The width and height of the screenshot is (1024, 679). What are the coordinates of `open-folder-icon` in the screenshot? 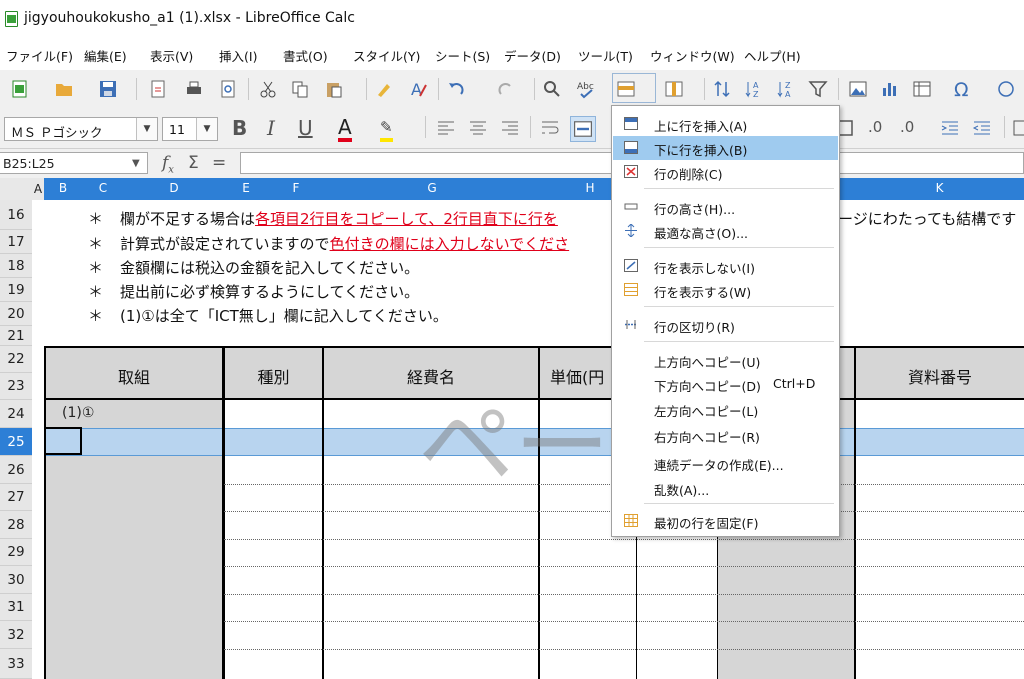 It's located at (64, 89).